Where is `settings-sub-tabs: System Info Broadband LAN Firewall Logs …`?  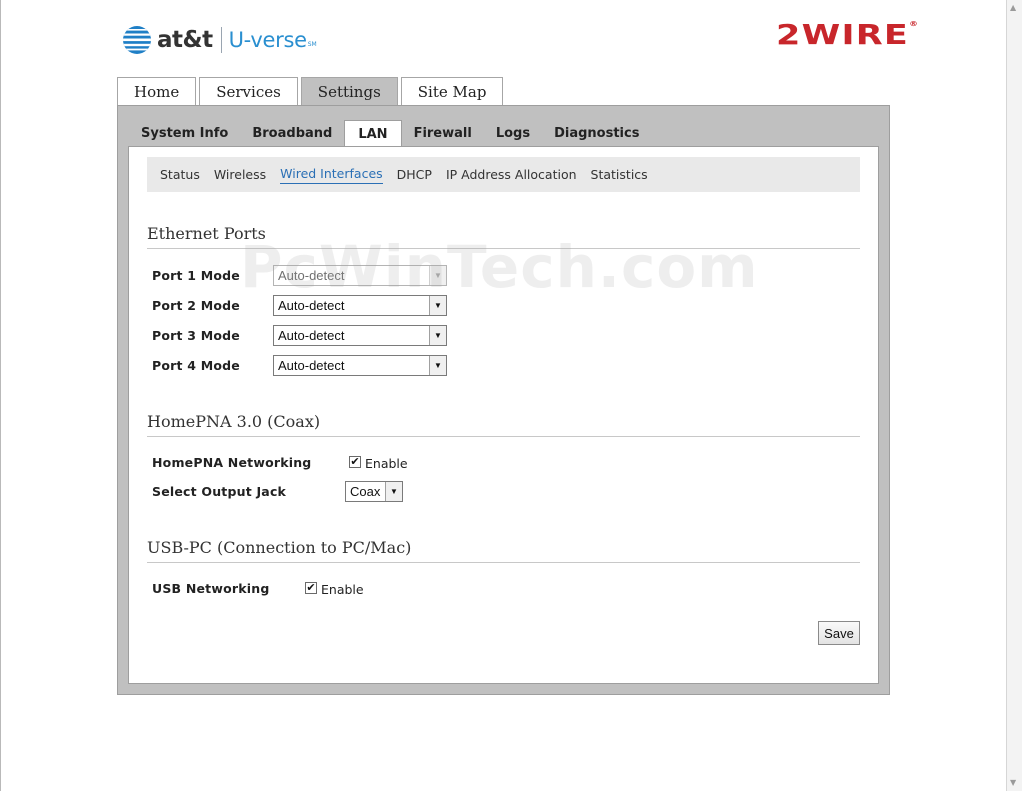 settings-sub-tabs: System Info Broadband LAN Firewall Logs … is located at coordinates (390, 134).